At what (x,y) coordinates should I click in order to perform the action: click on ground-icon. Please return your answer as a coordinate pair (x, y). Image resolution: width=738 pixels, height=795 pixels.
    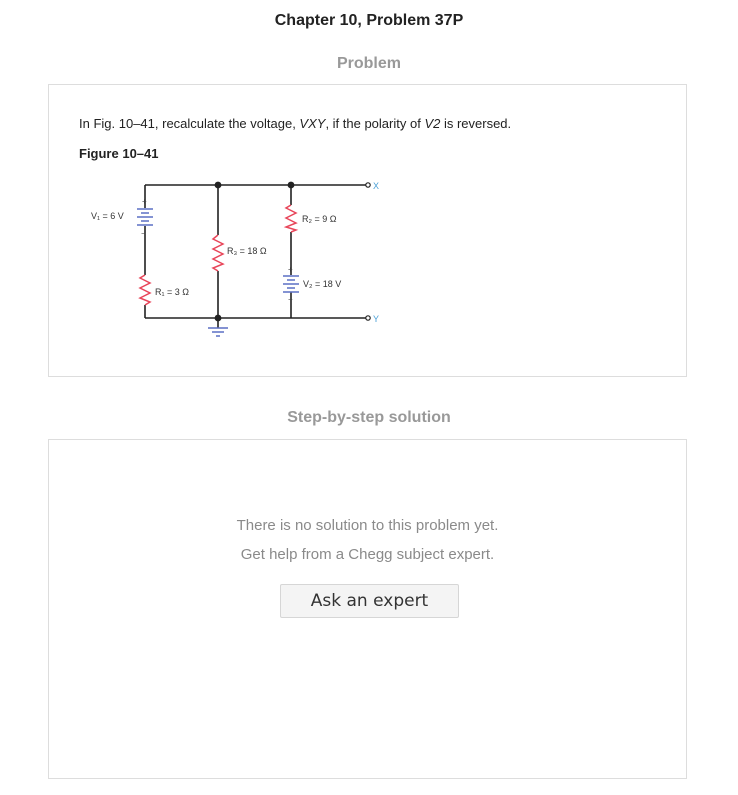
    Looking at the image, I should click on (218, 332).